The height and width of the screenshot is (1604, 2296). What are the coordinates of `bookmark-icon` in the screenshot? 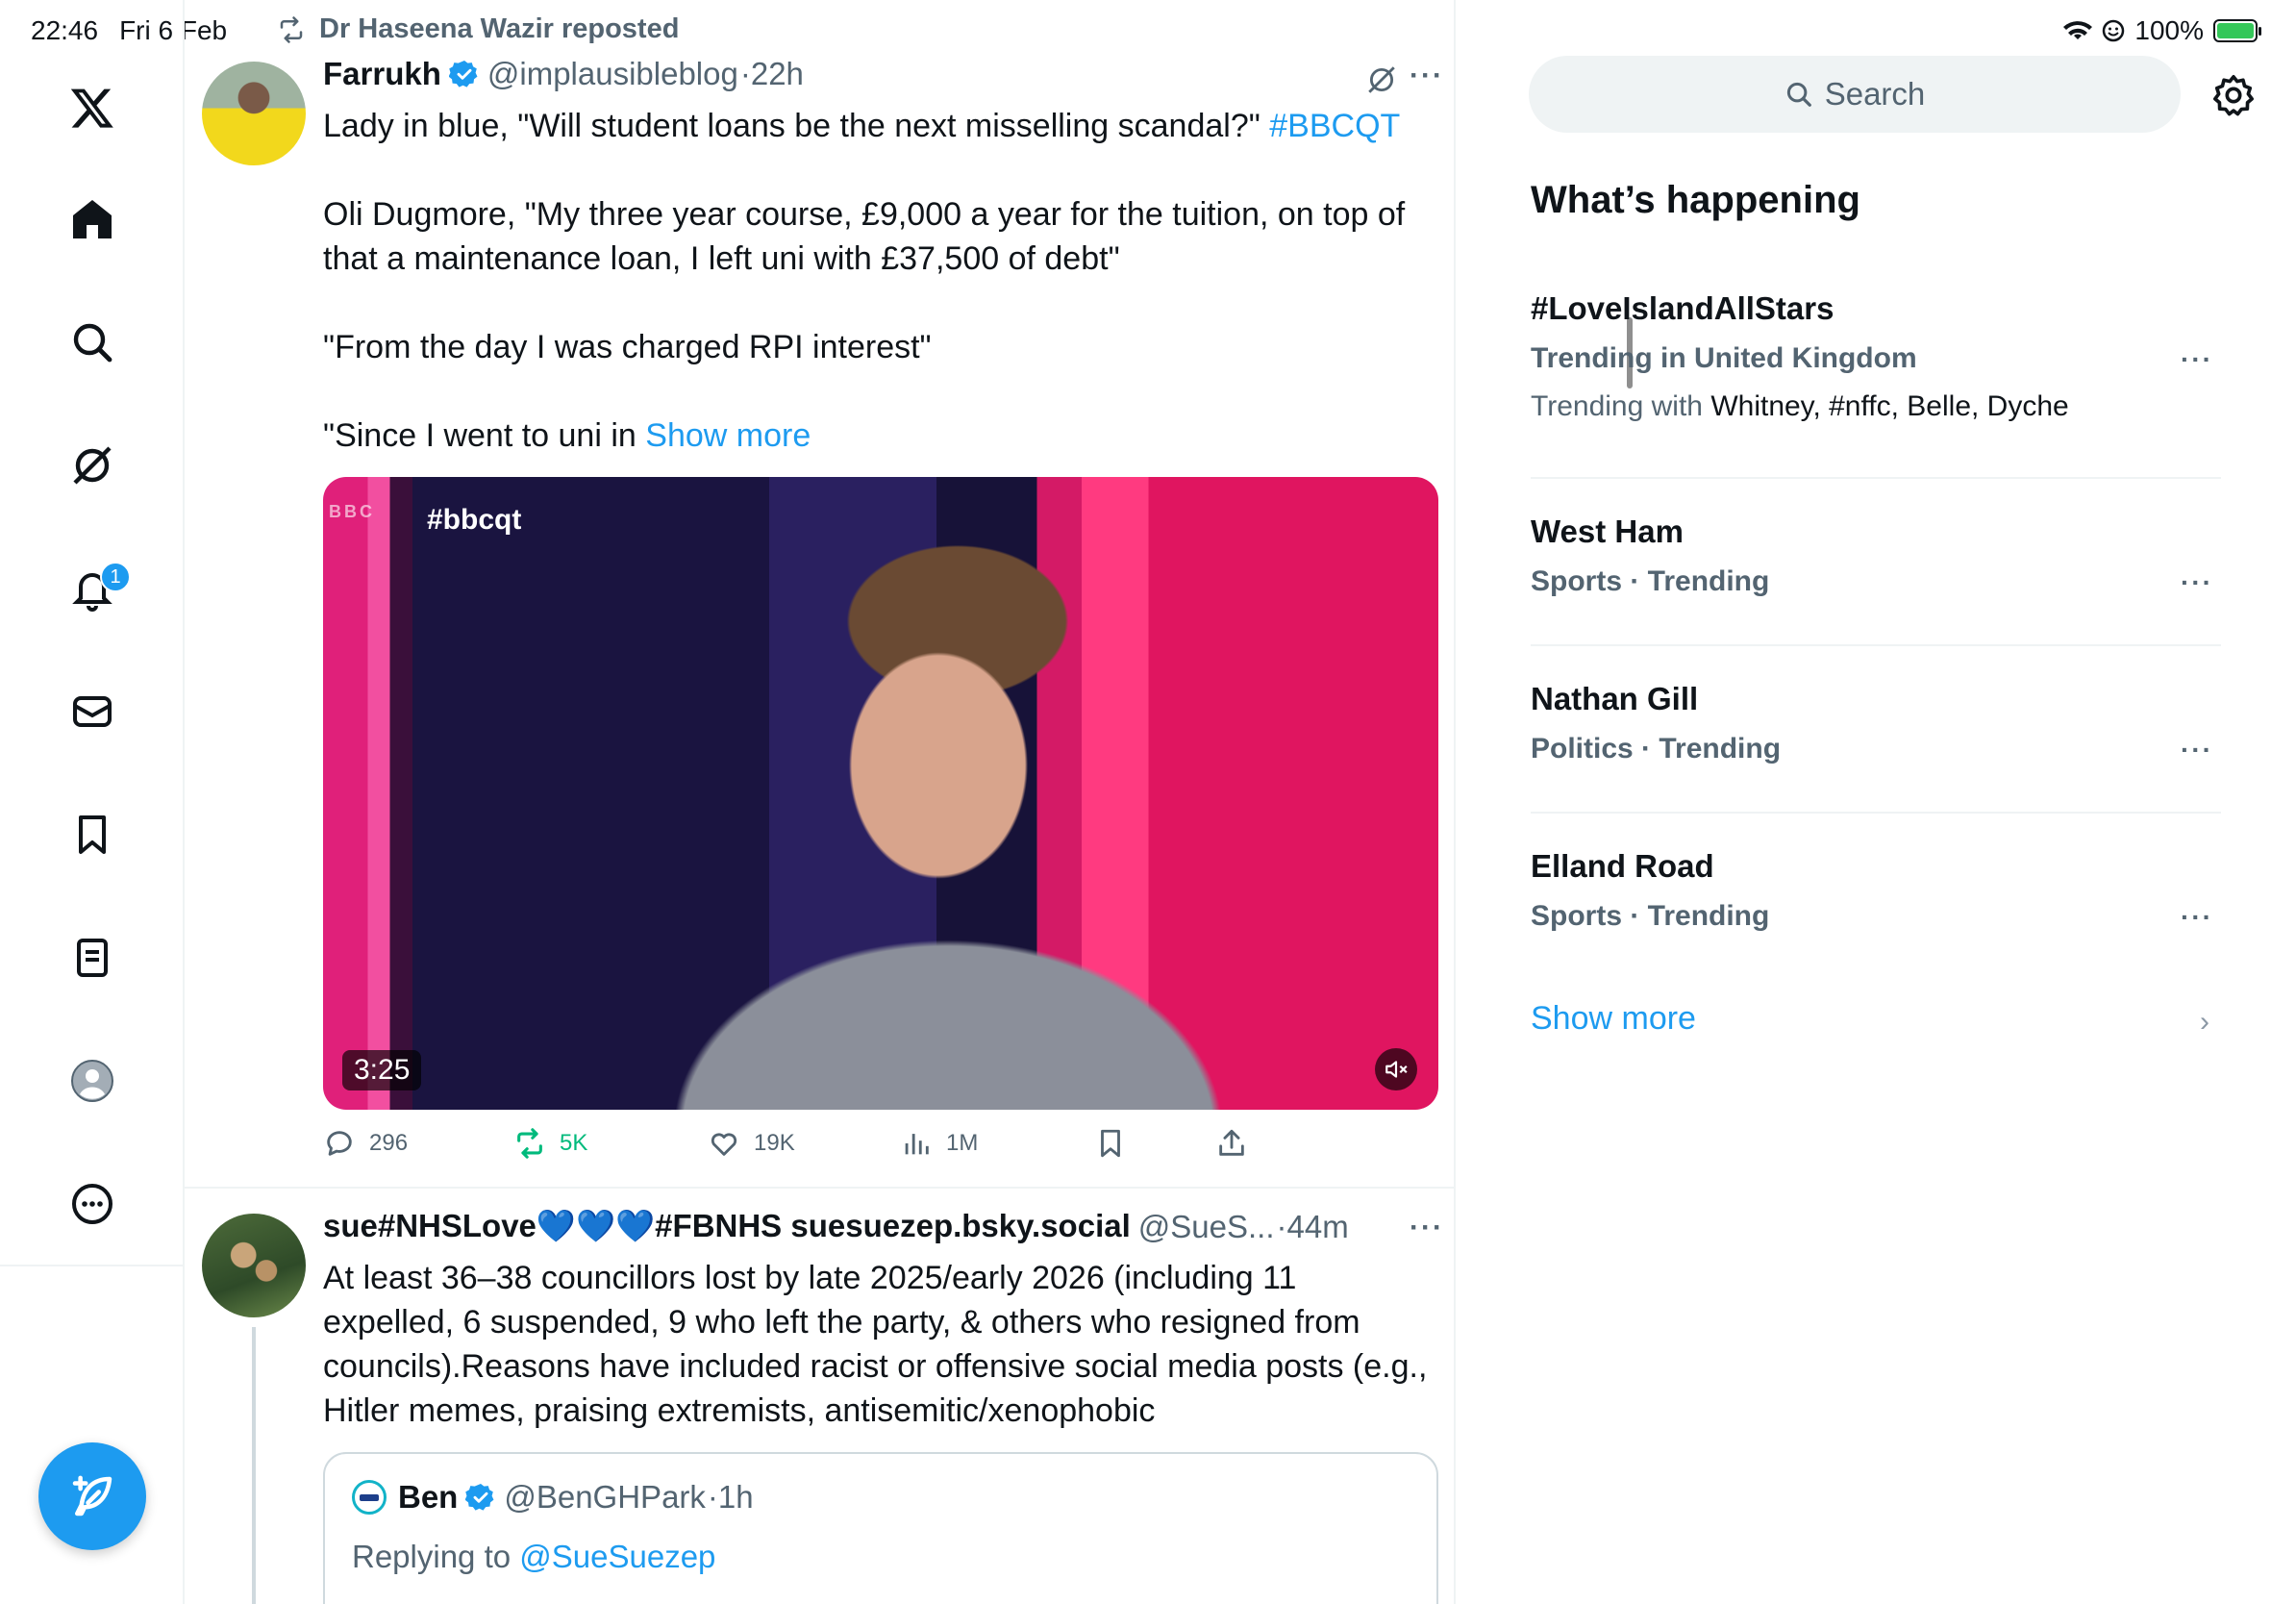 It's located at (1110, 1143).